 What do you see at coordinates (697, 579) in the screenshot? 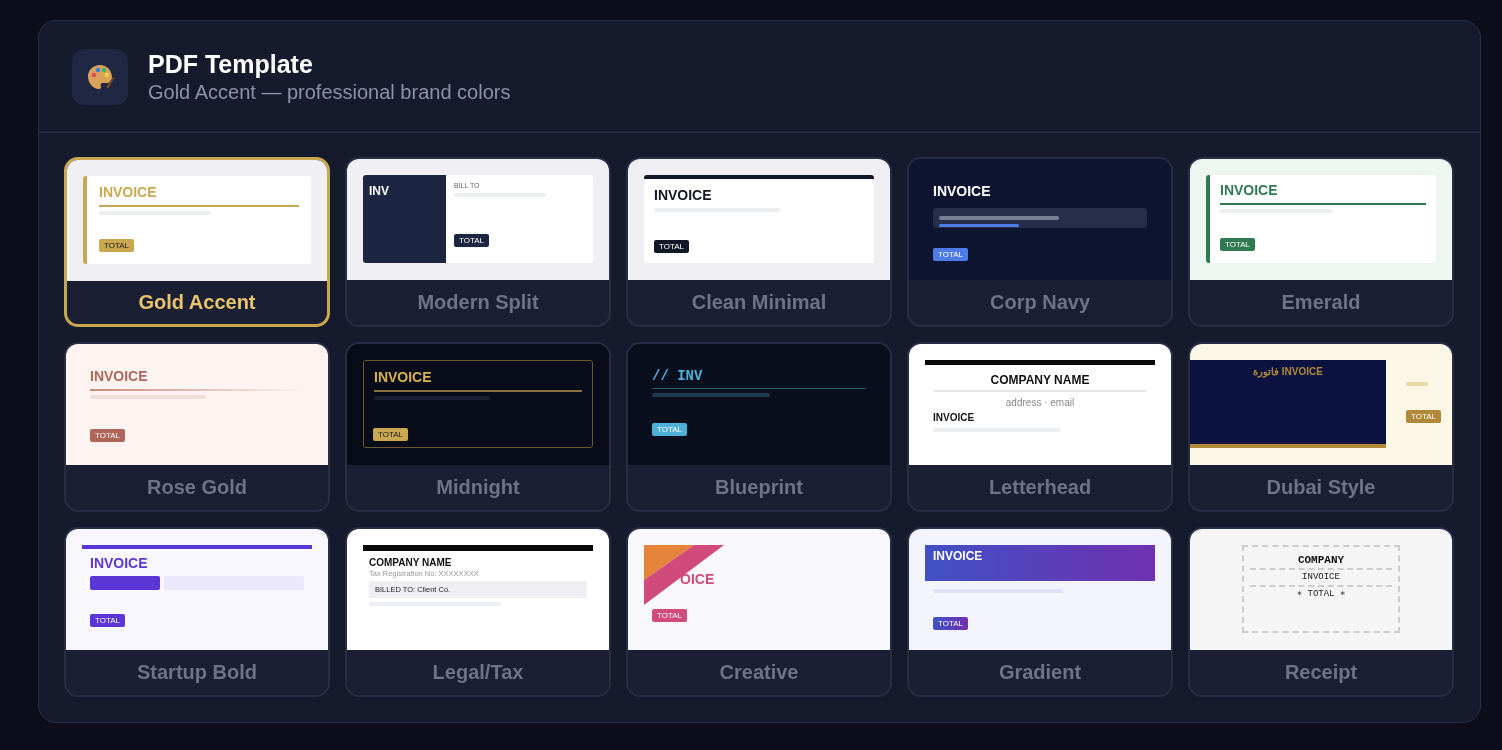
I see `invoice-title: OICE` at bounding box center [697, 579].